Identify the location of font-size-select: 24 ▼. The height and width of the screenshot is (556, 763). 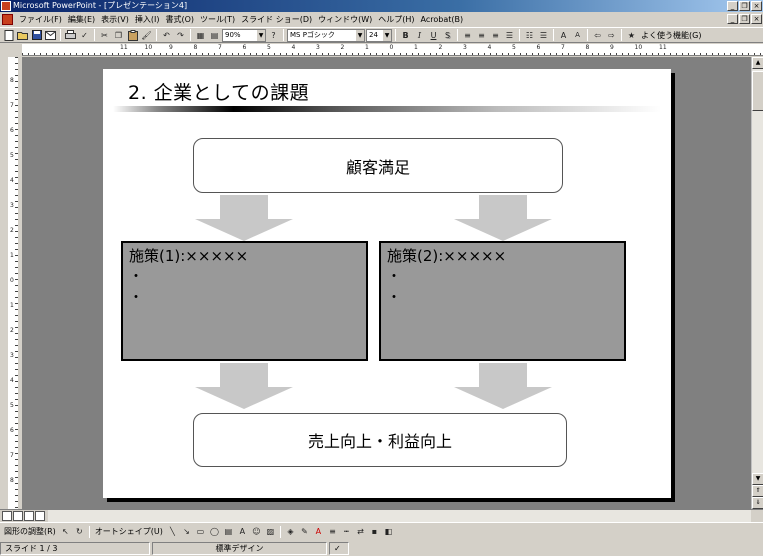
(379, 35).